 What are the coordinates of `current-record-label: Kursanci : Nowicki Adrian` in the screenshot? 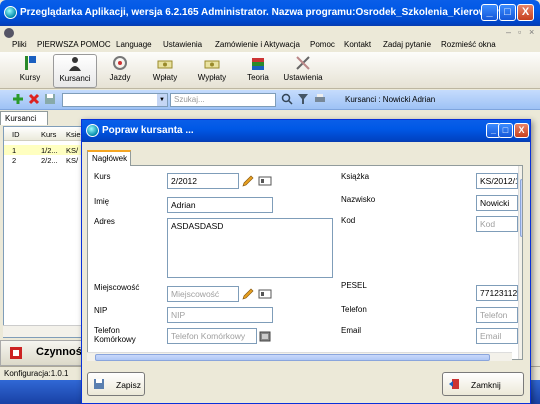 It's located at (390, 99).